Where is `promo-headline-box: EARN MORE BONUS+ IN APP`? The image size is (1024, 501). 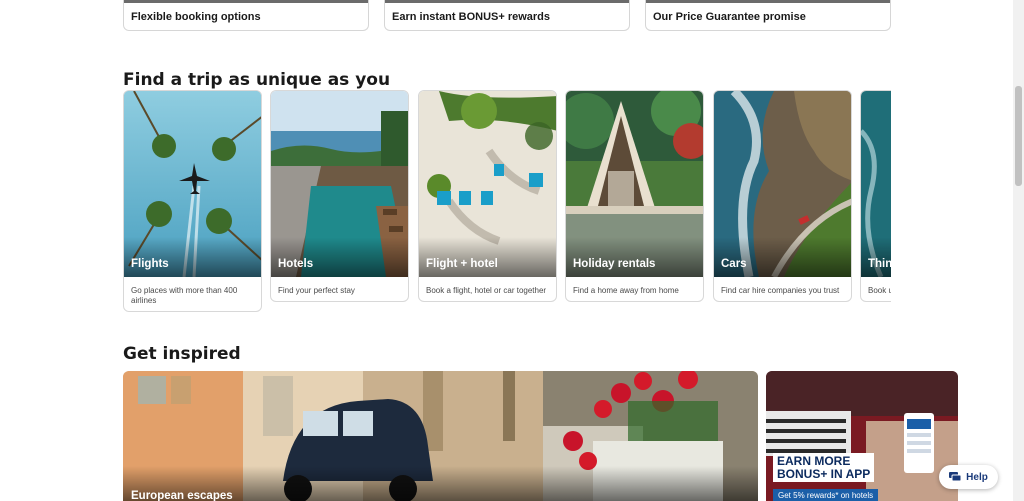 promo-headline-box: EARN MORE BONUS+ IN APP is located at coordinates (824, 467).